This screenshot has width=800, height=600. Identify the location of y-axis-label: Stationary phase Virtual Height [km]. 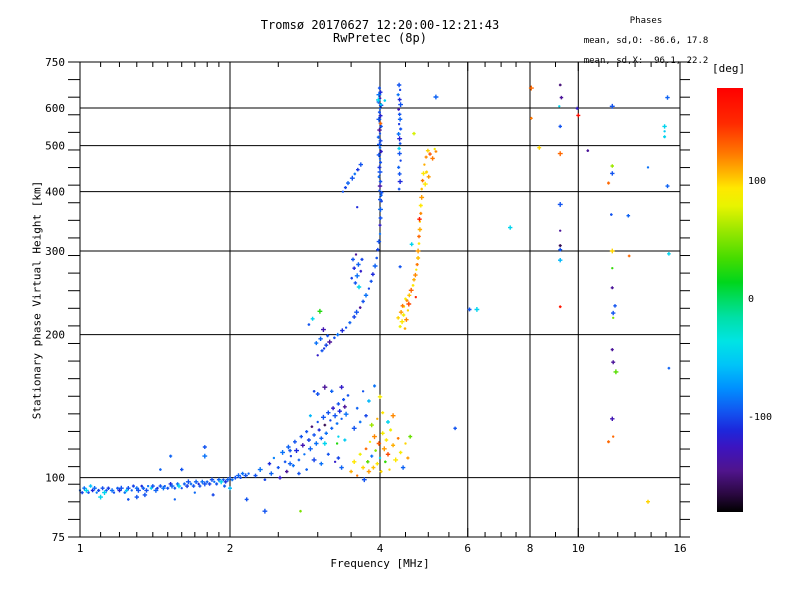
(37, 300).